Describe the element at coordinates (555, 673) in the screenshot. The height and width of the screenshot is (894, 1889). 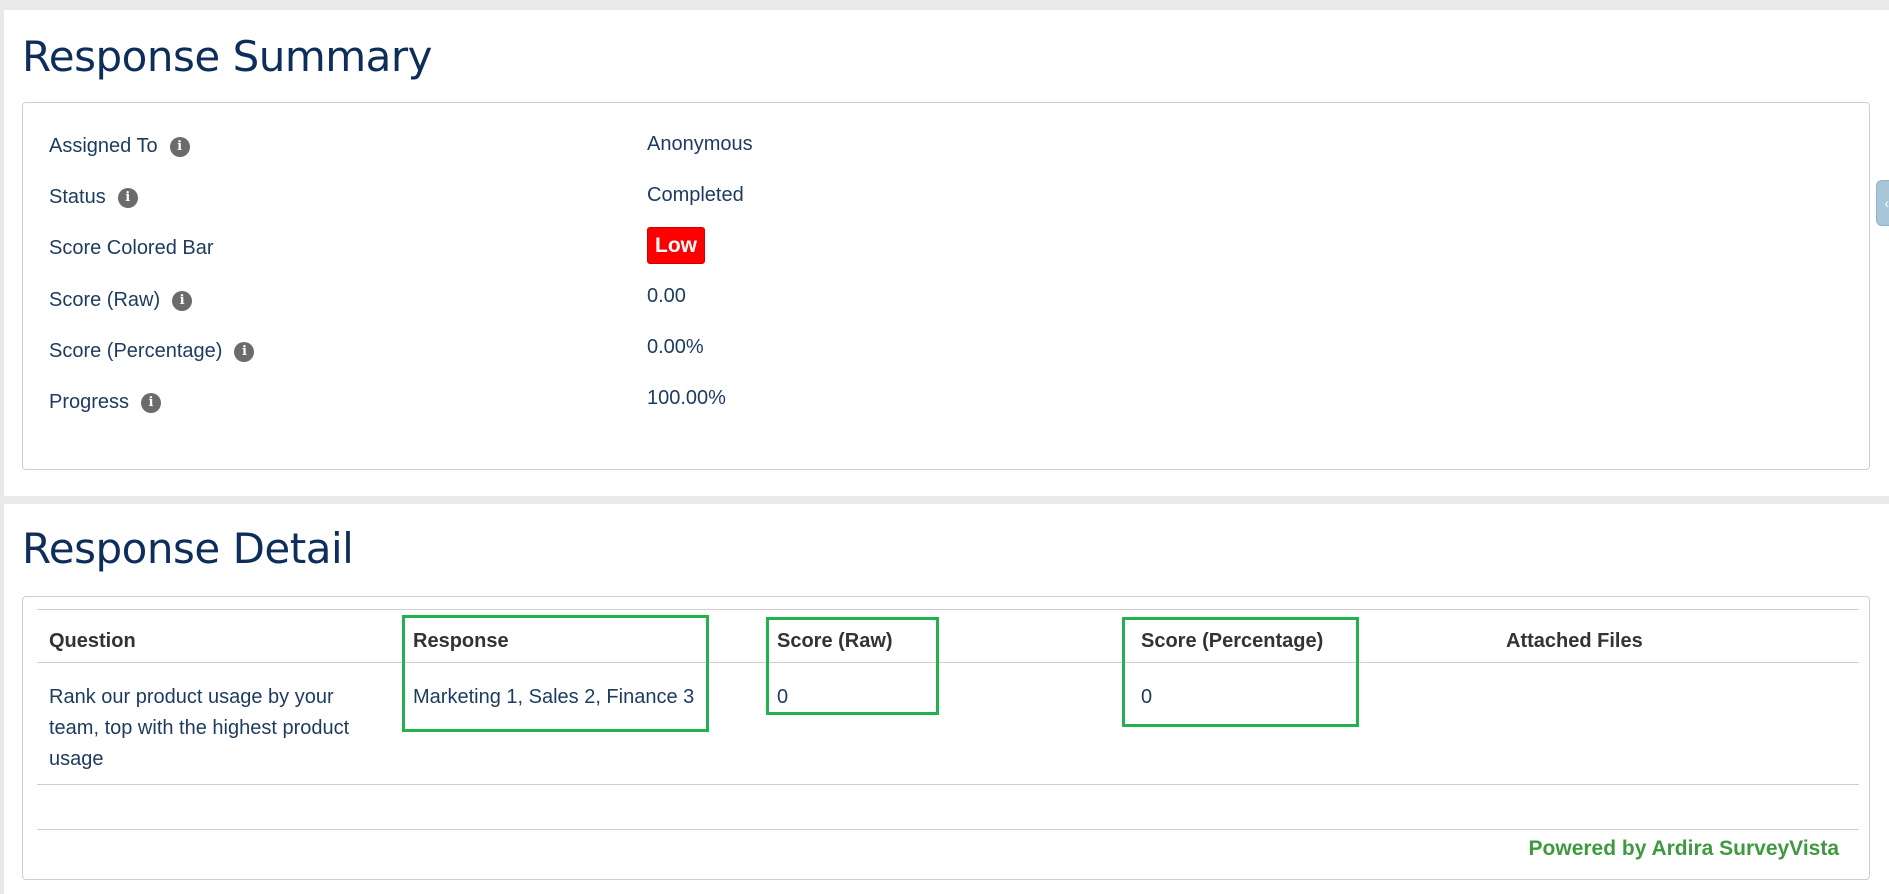
I see `highlight-box-response` at that location.